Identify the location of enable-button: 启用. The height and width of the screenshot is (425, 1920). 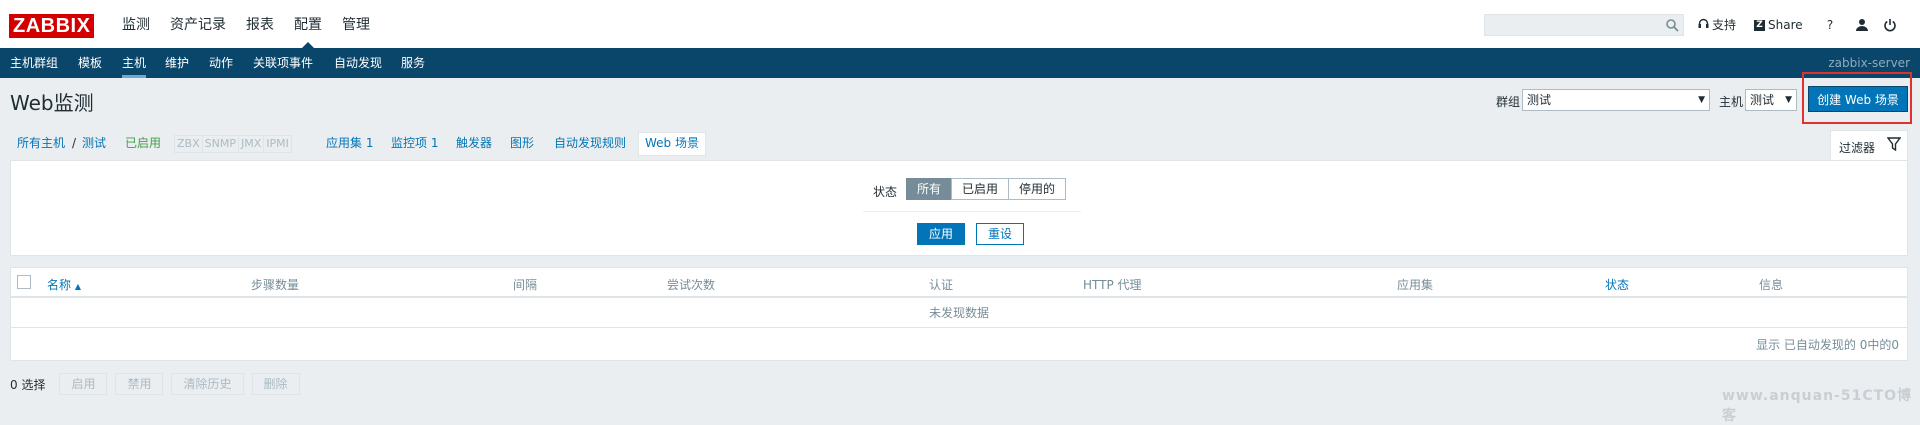
(83, 384).